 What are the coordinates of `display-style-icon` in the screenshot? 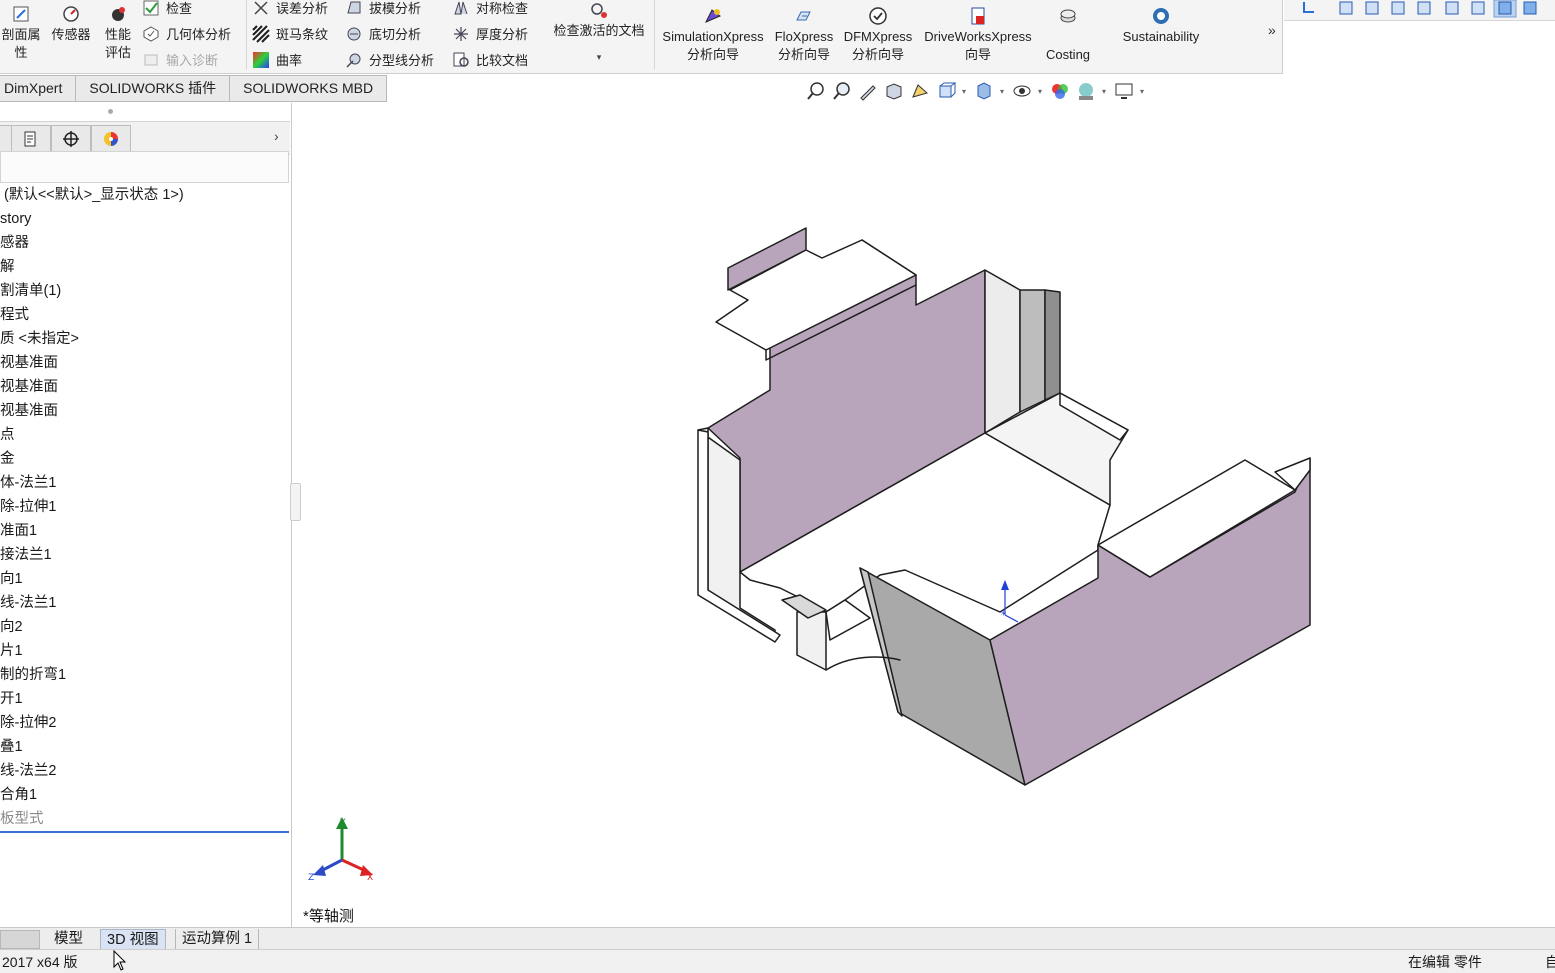 It's located at (984, 91).